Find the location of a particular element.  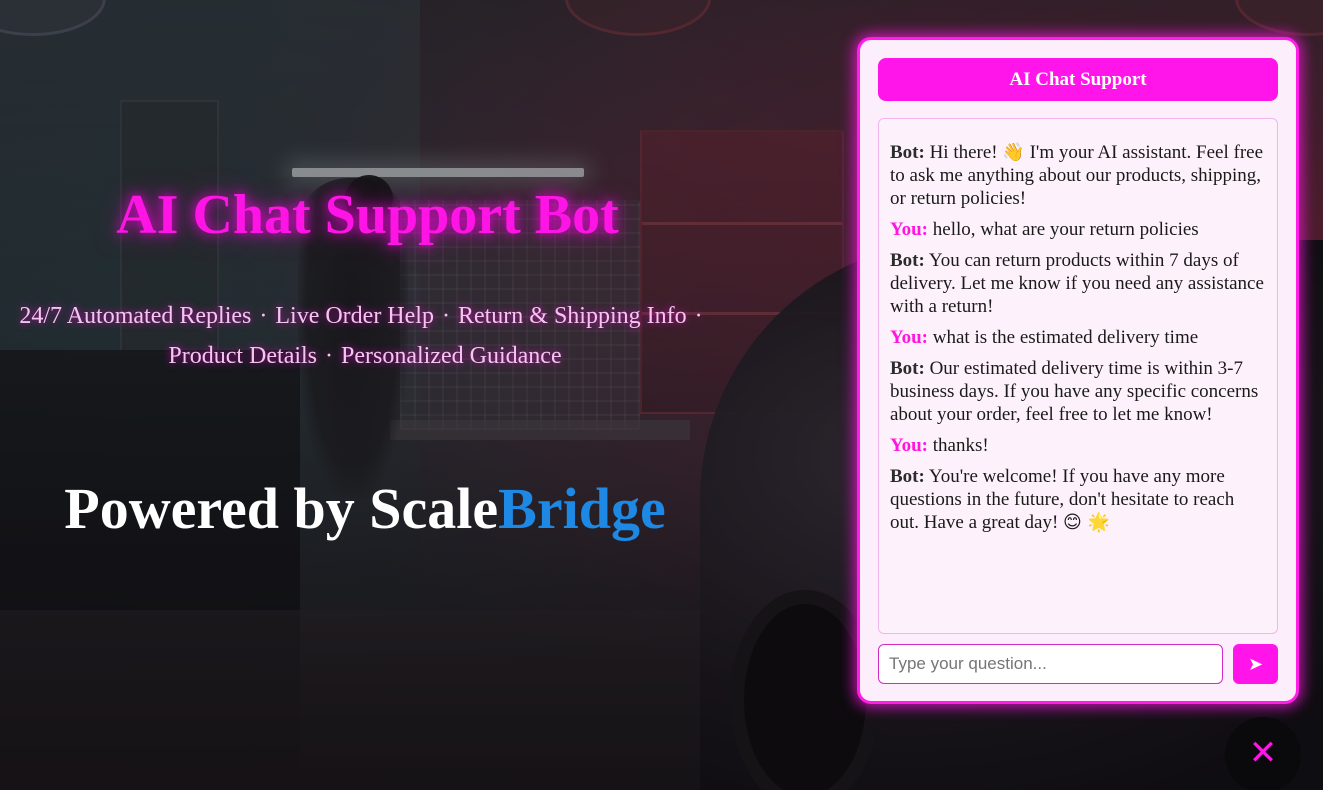

hero-title: AI Chat Support Bot is located at coordinates (367, 215).